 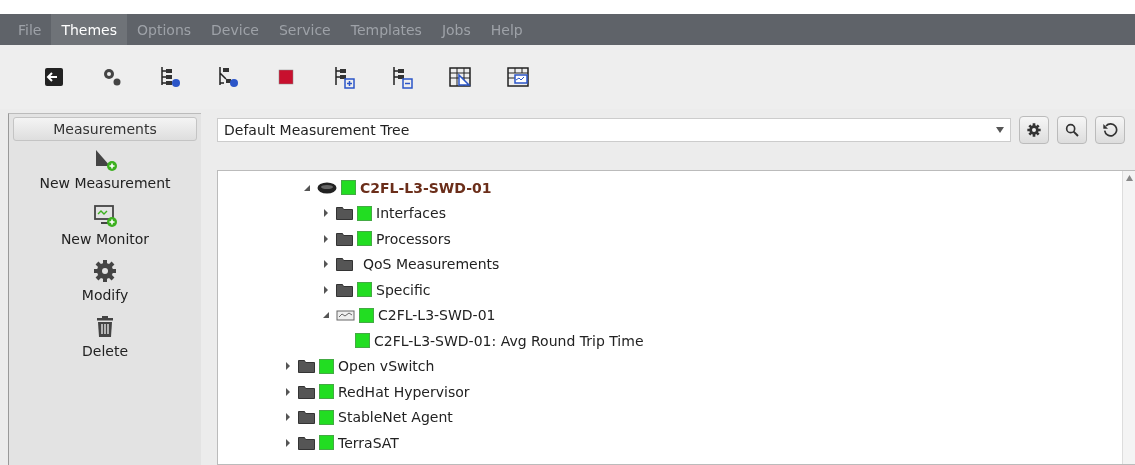 I want to click on tree-dropdown: Default Measurement Tree, so click(x=614, y=130).